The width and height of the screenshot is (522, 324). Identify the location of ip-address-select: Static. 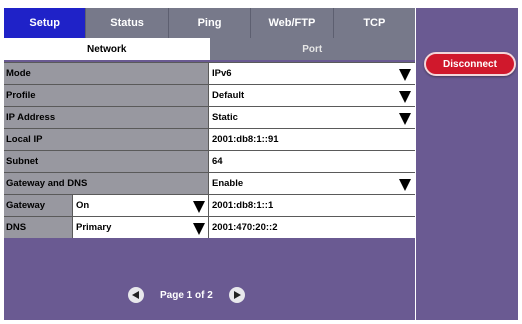
(311, 117).